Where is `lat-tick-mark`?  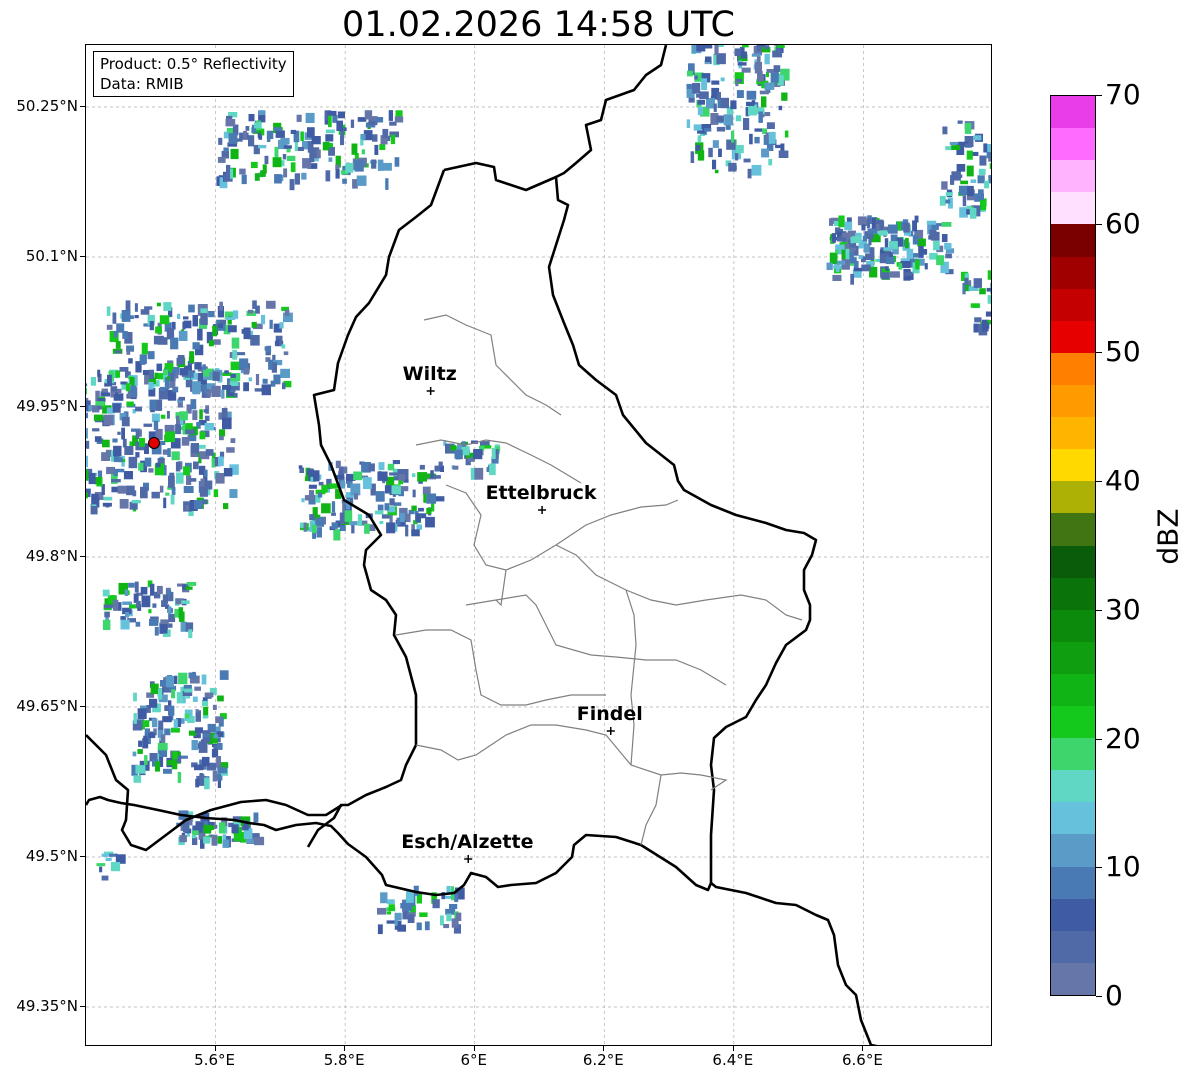 lat-tick-mark is located at coordinates (82, 1006).